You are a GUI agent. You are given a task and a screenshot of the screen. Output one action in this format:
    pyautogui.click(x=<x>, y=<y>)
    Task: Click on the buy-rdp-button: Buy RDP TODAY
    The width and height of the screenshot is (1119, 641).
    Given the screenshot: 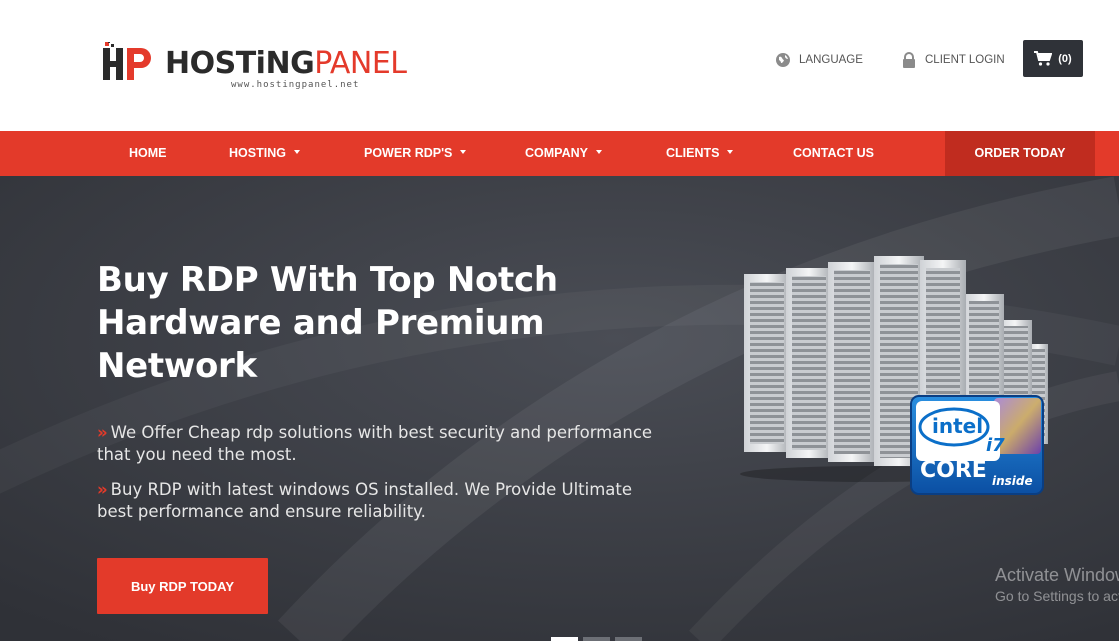 What is the action you would take?
    pyautogui.click(x=182, y=586)
    